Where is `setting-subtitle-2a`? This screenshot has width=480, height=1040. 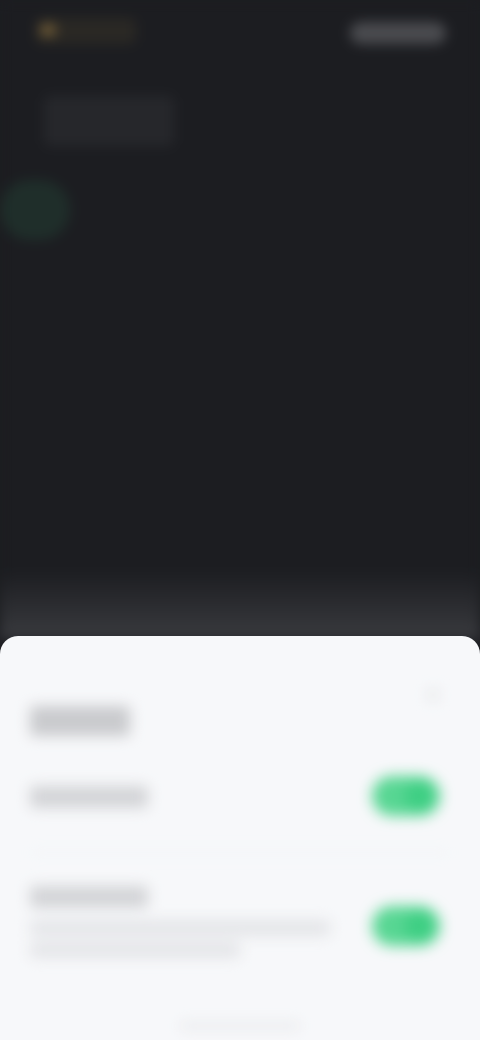 setting-subtitle-2a is located at coordinates (180, 928).